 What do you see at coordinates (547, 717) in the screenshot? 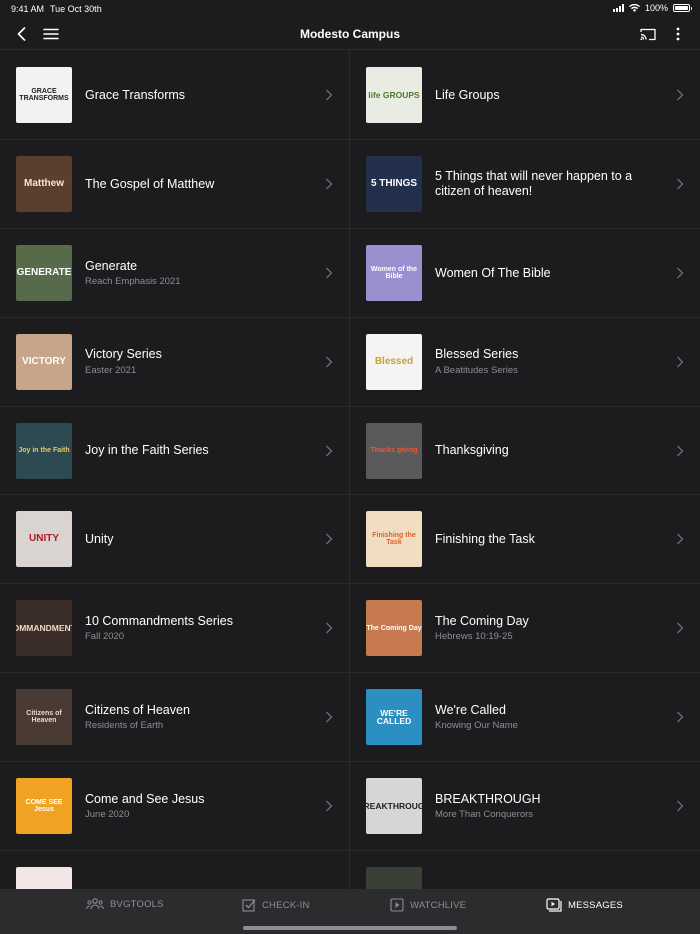
I see `series-text: We're Called Knowing Our Name` at bounding box center [547, 717].